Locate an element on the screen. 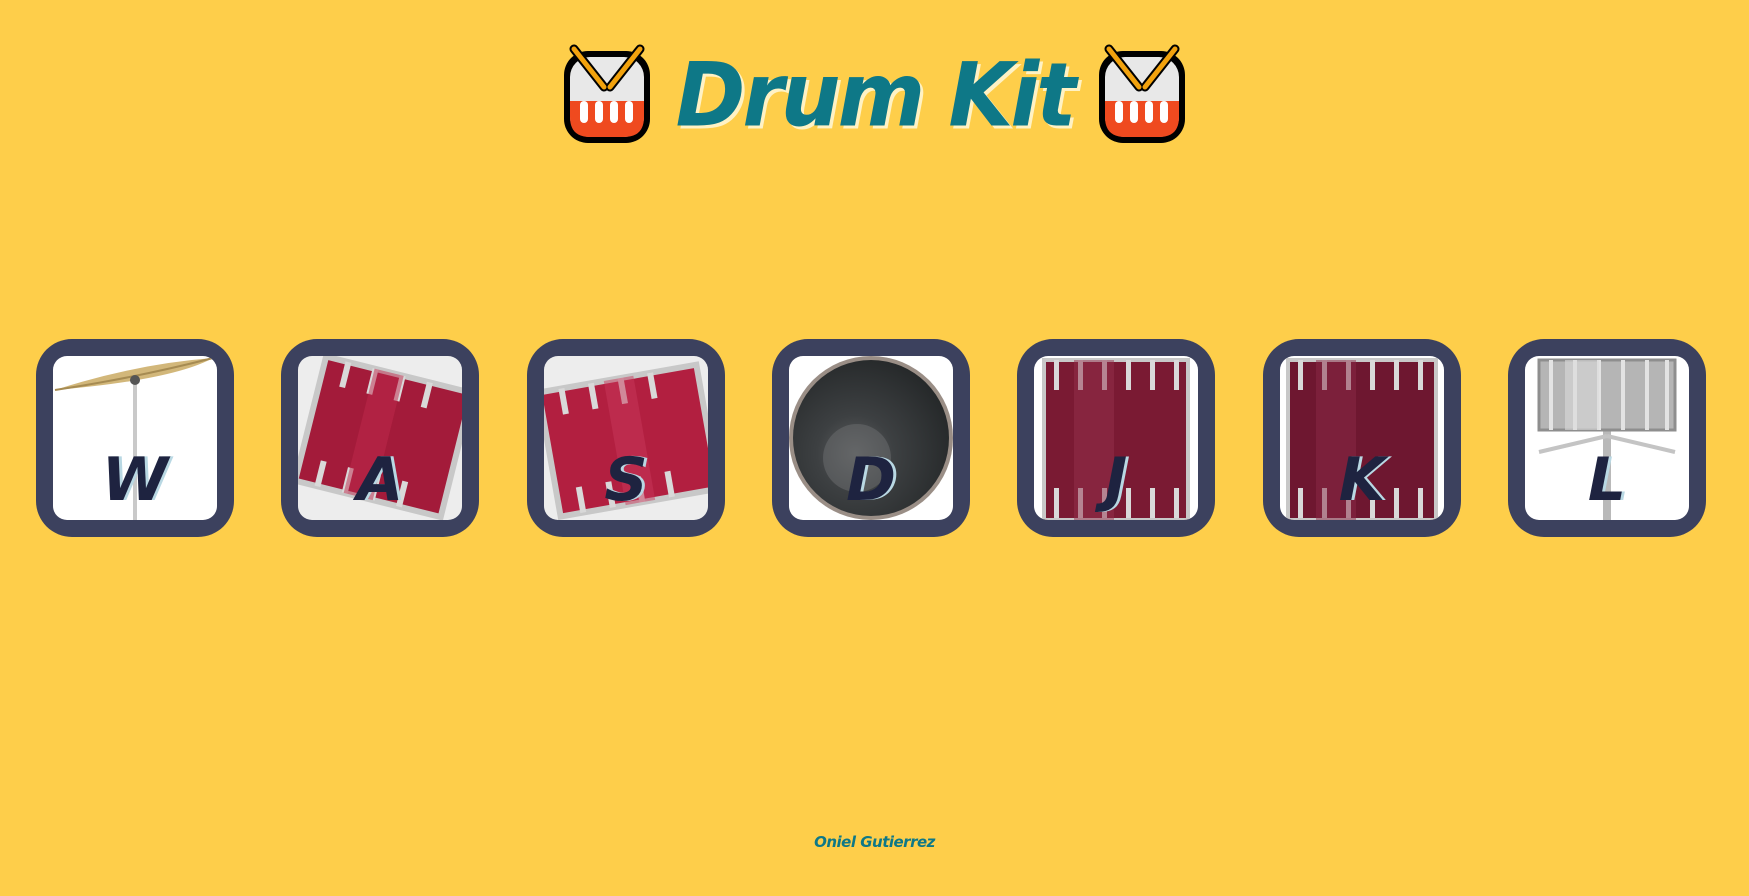 This screenshot has height=896, width=1749. footer-credit: Oniel Gutierrez is located at coordinates (874, 842).